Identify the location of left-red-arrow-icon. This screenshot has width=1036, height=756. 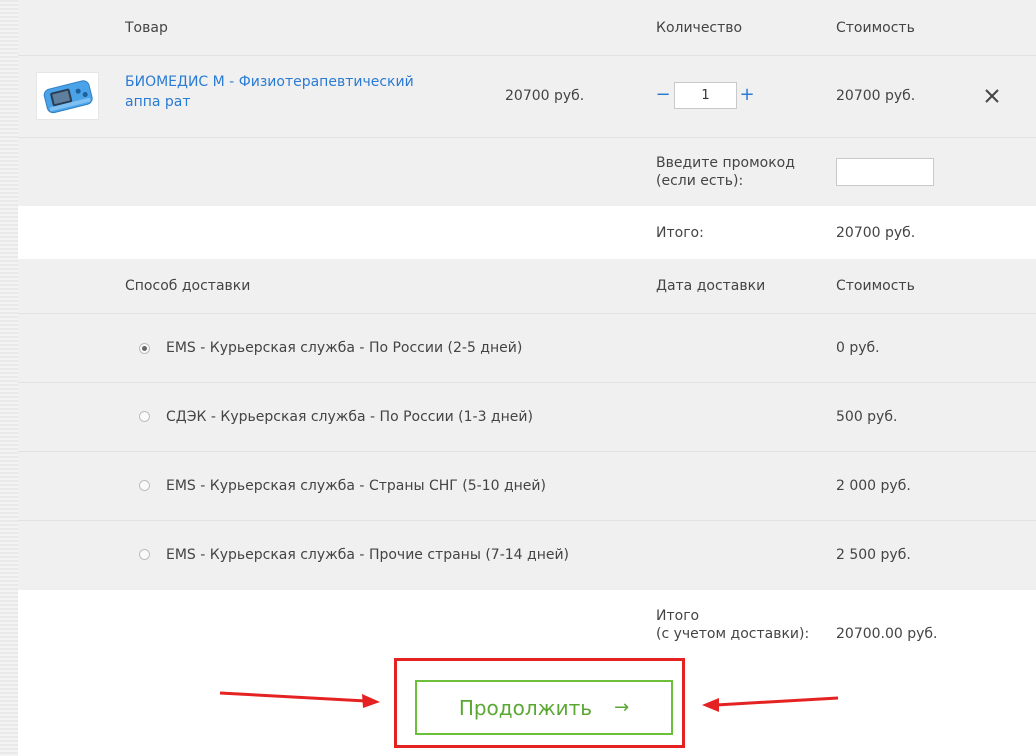
(299, 699).